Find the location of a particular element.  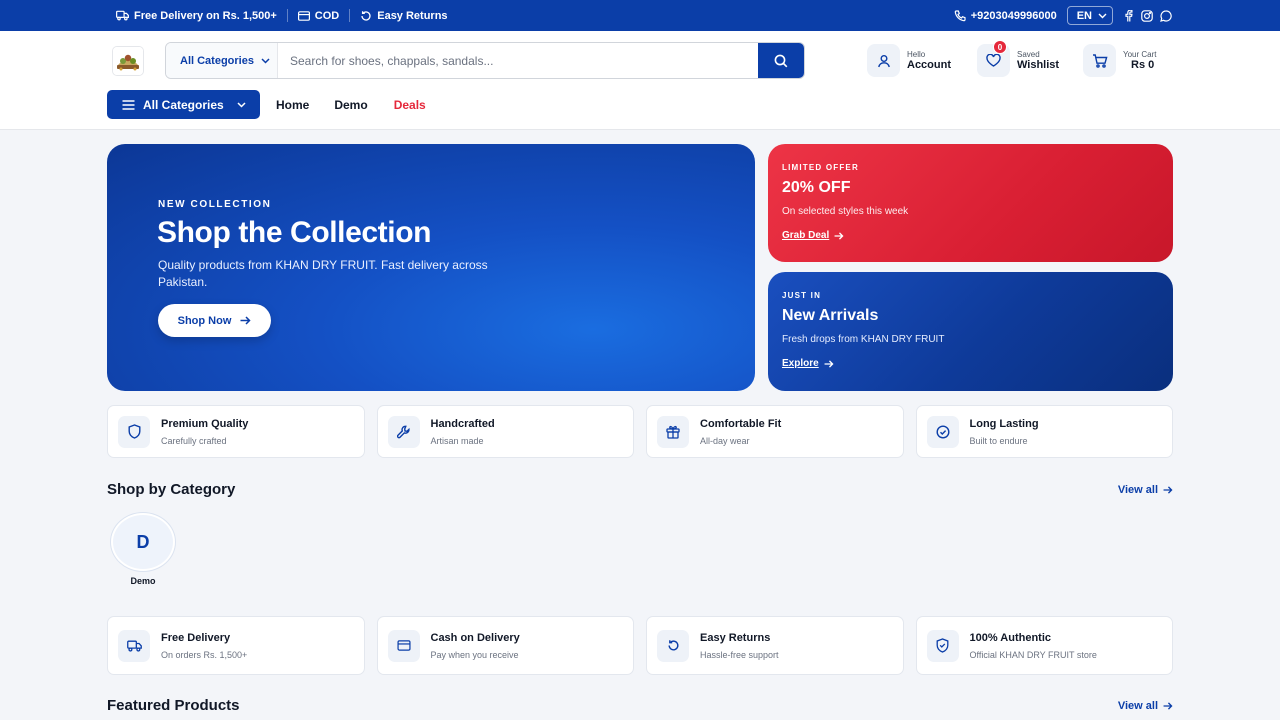

chat-icon is located at coordinates (1166, 15).